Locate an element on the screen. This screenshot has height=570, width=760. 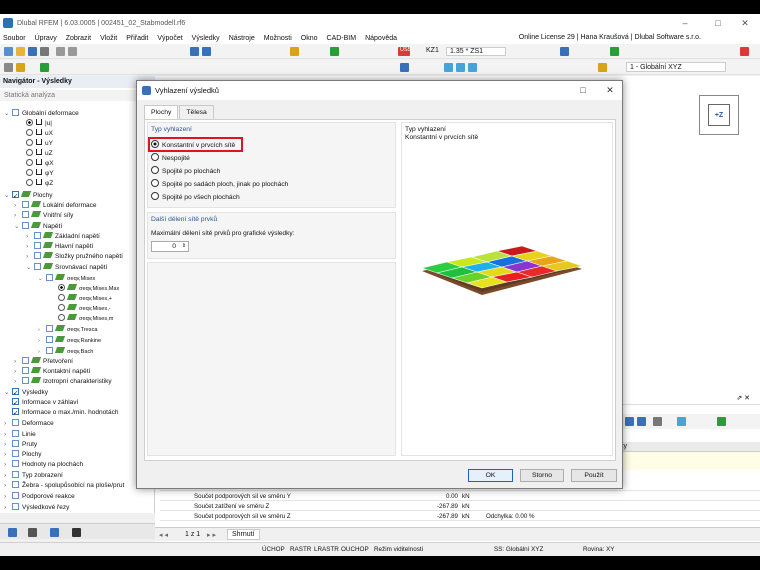
coord-system-select: 1 - Globální XYZ is located at coordinates (676, 67).